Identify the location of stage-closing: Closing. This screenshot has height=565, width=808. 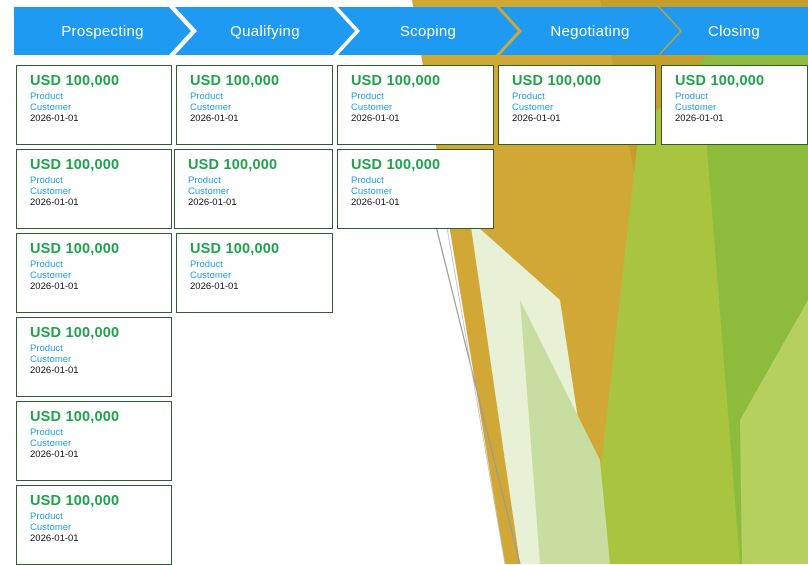
(734, 31).